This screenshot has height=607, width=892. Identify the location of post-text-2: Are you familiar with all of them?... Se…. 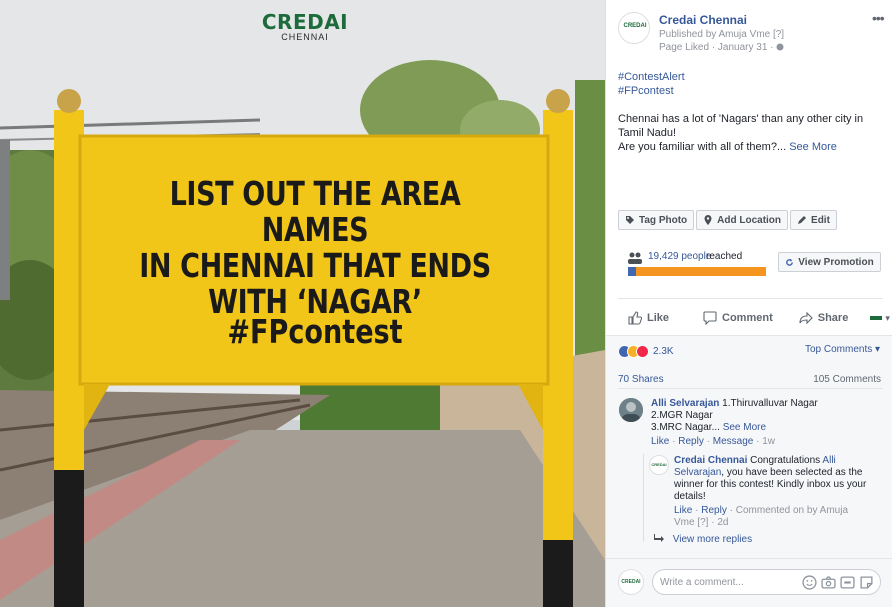
(749, 147).